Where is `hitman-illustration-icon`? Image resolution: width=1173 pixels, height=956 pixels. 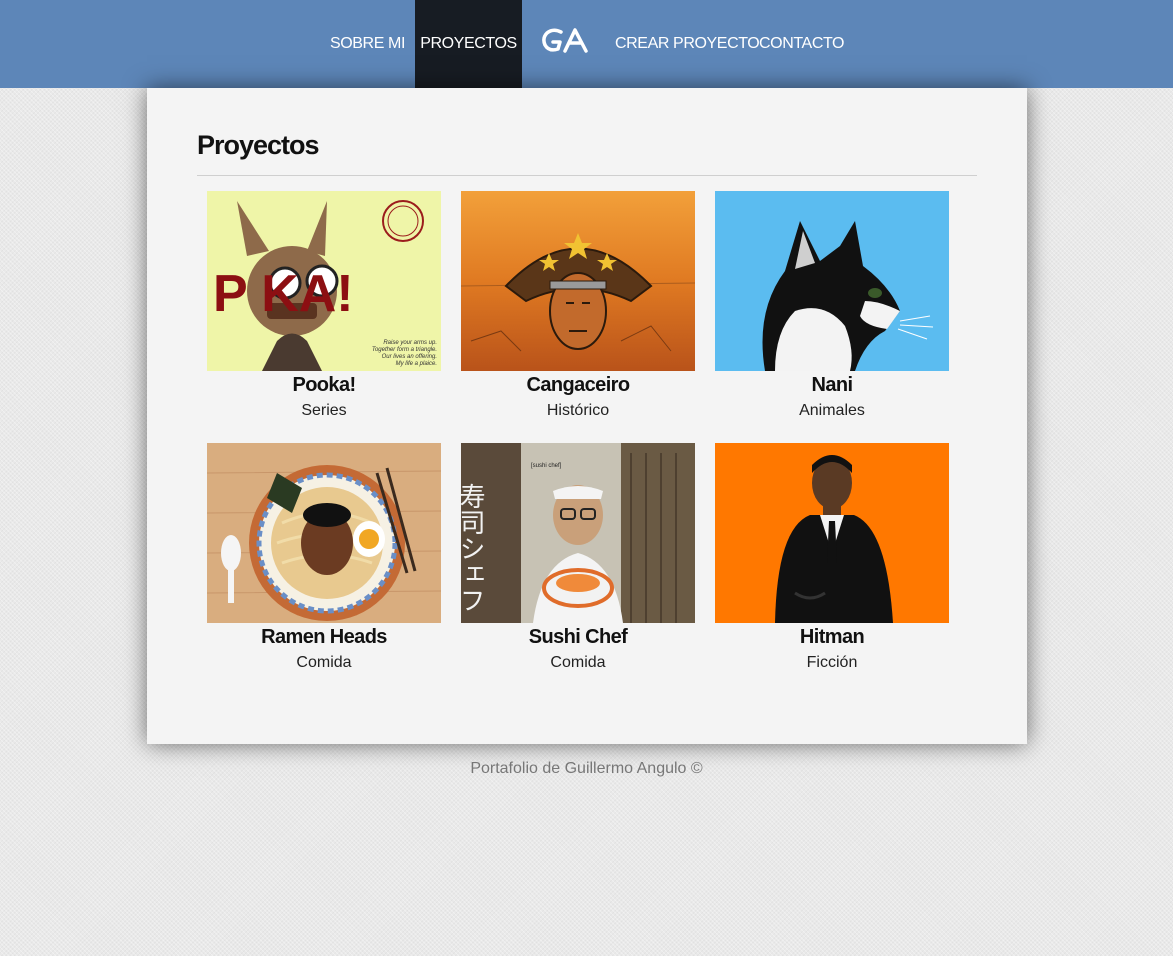
hitman-illustration-icon is located at coordinates (832, 533).